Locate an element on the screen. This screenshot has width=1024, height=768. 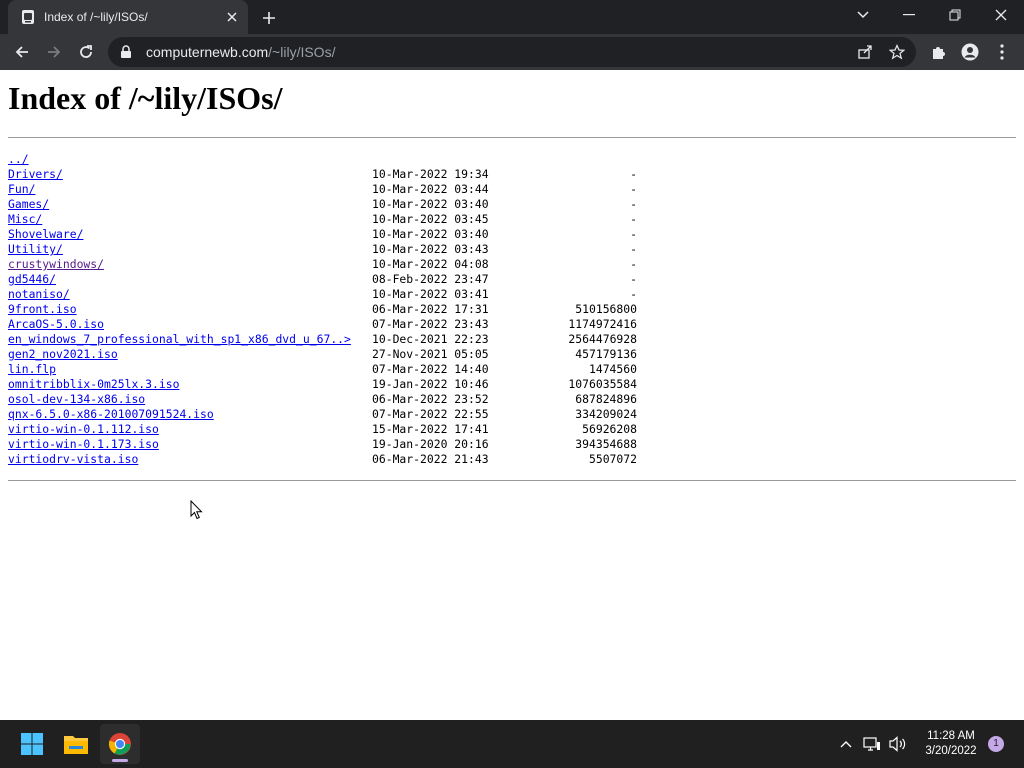
entry-link: virtiodrv-vista.iso is located at coordinates (73, 459).